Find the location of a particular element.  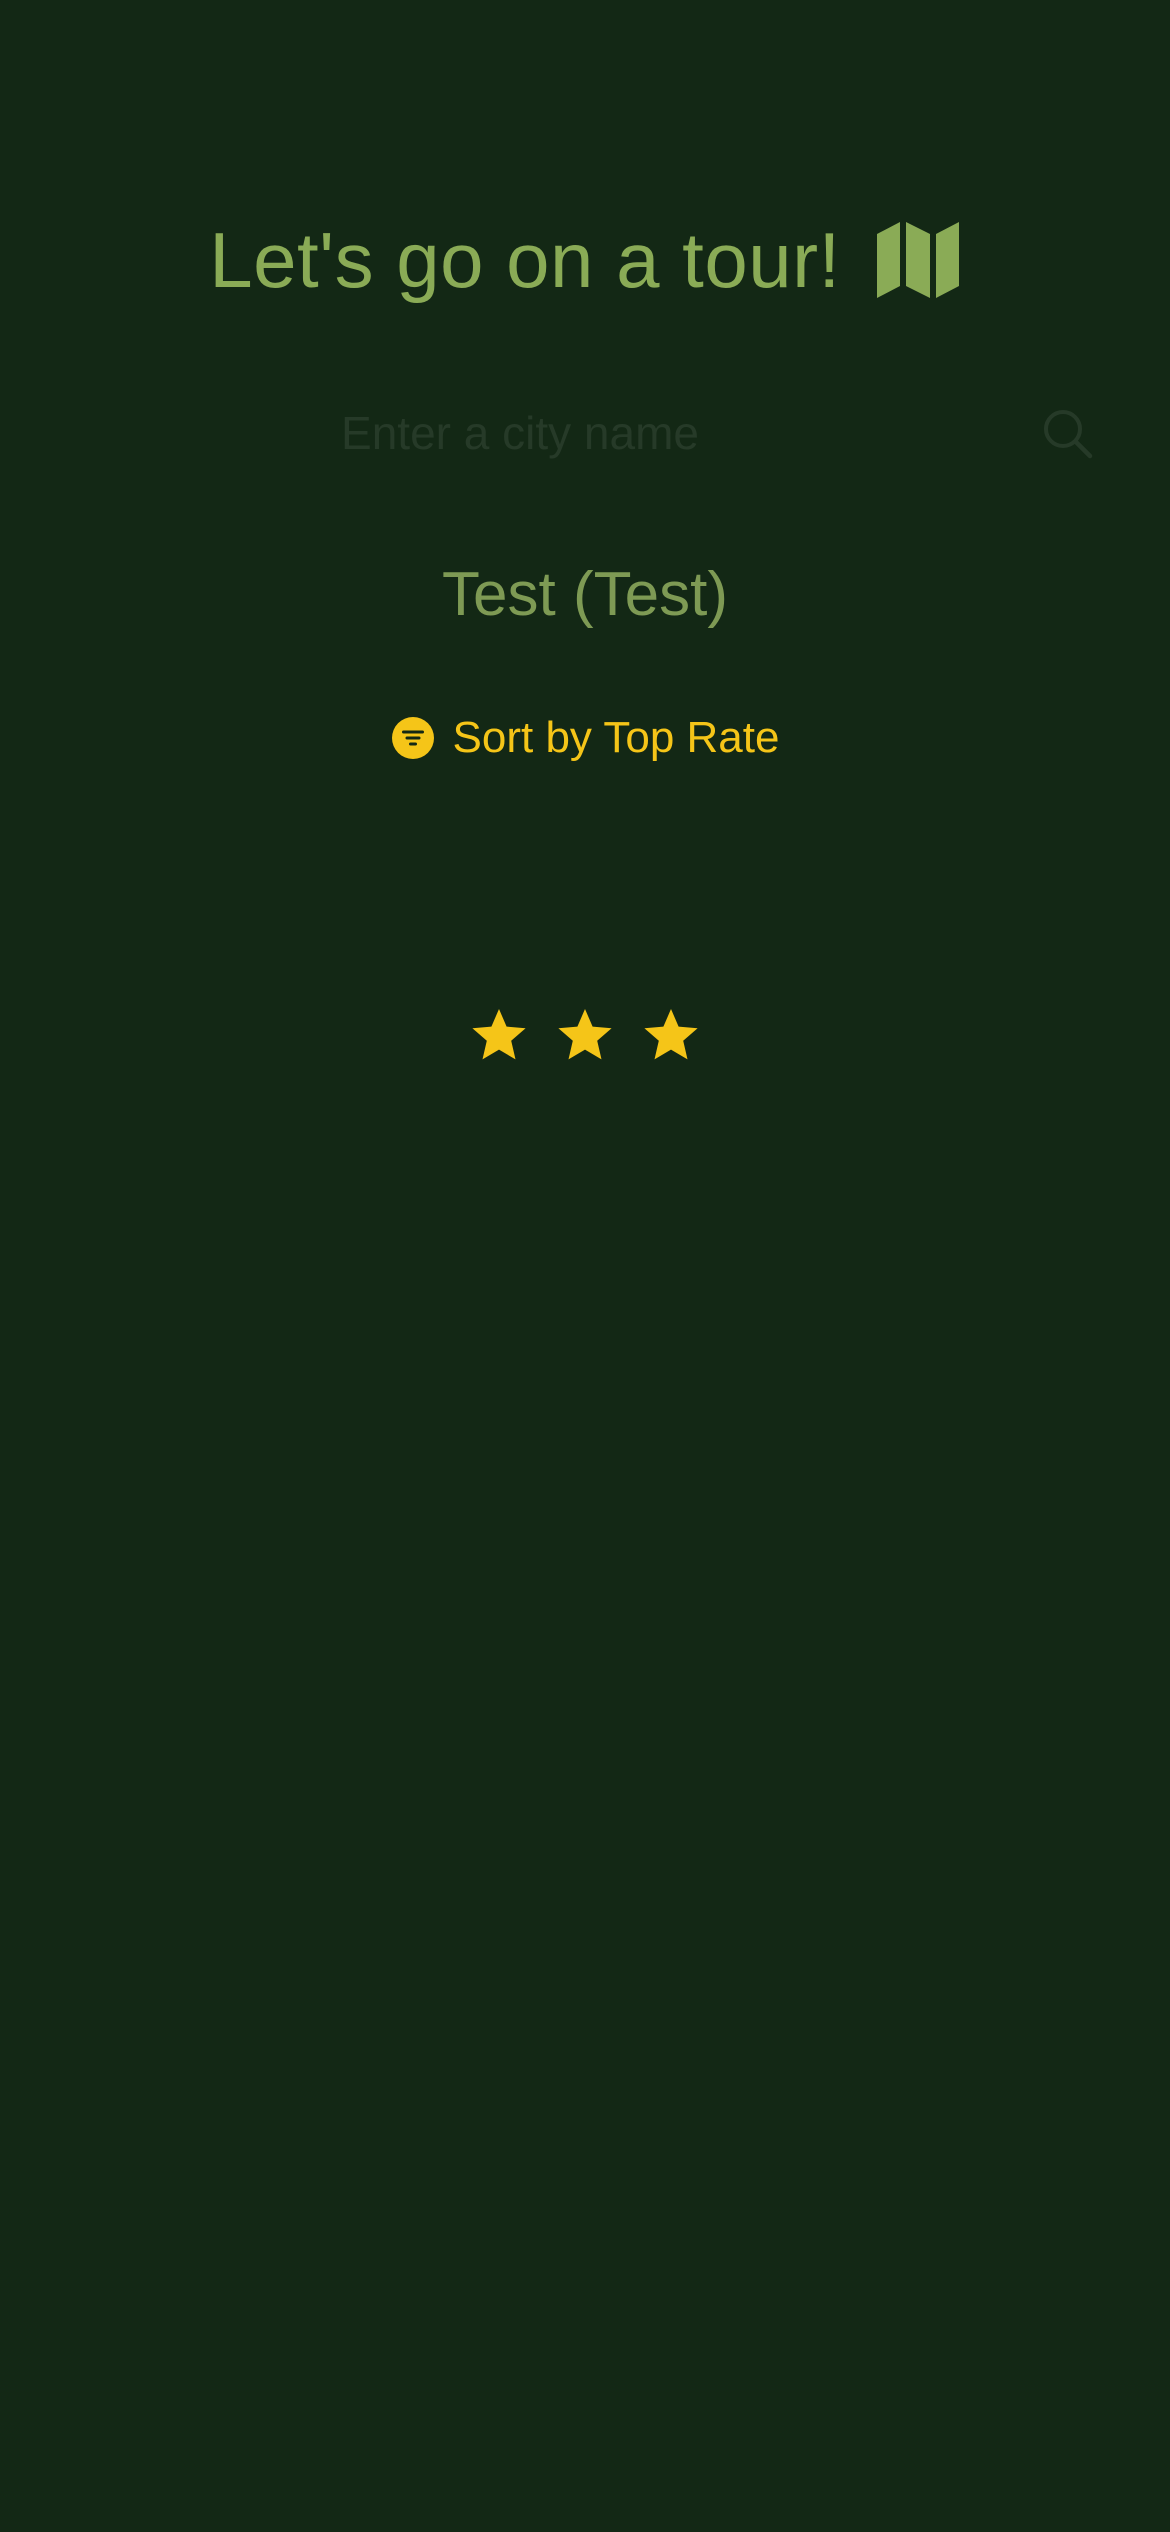

star-rating is located at coordinates (585, 1035).